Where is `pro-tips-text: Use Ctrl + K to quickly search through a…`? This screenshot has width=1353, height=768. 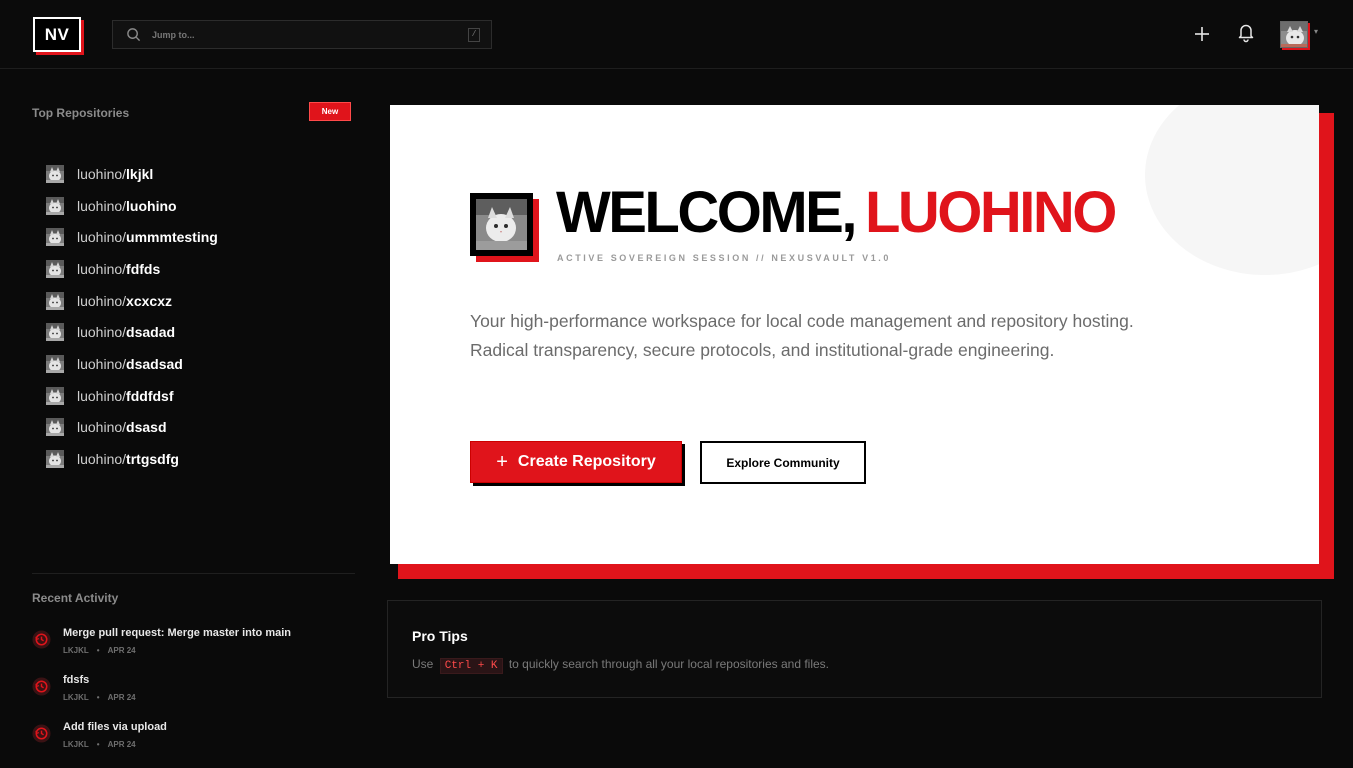
pro-tips-text: Use Ctrl + K to quickly search through a… is located at coordinates (620, 665).